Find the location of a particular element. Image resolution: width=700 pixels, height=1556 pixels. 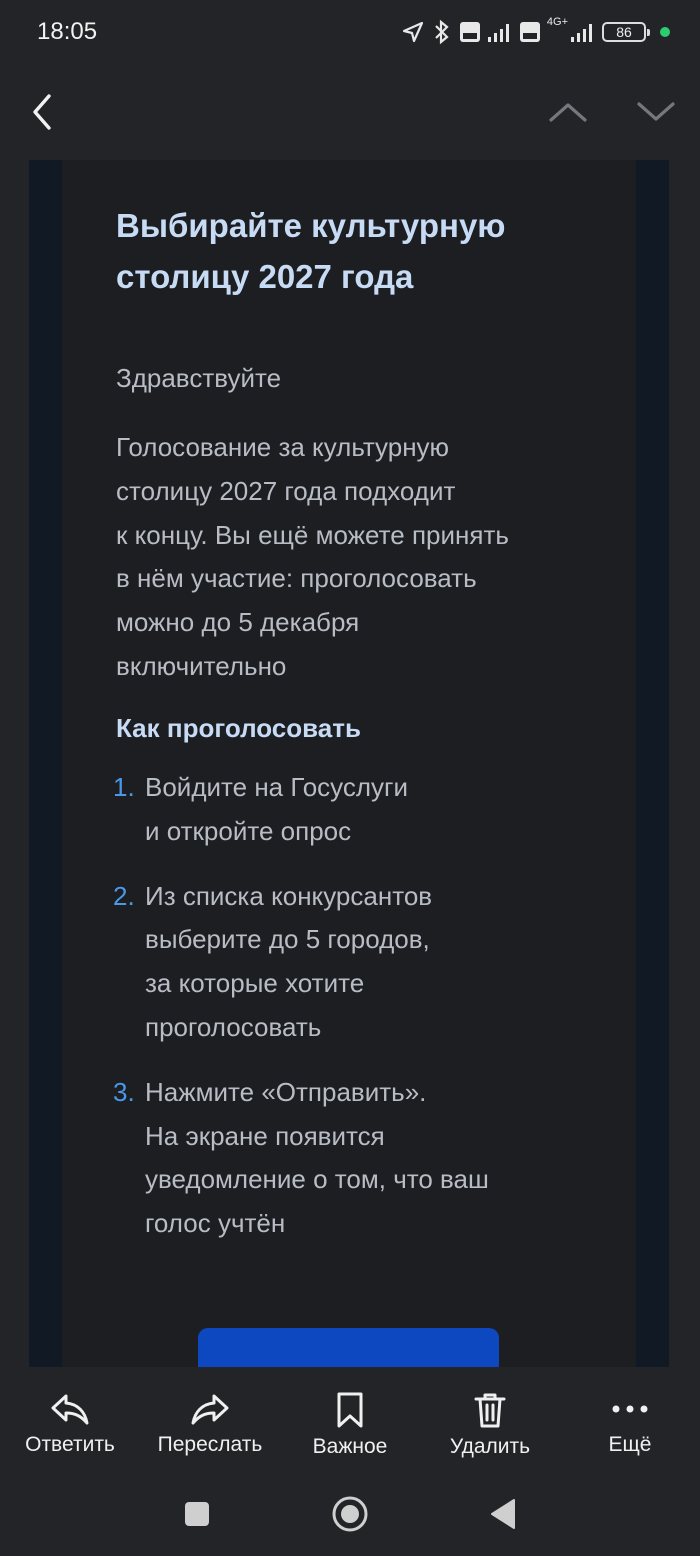

email-title: Выбирайте культурную столицу 2027 года is located at coordinates (311, 251).